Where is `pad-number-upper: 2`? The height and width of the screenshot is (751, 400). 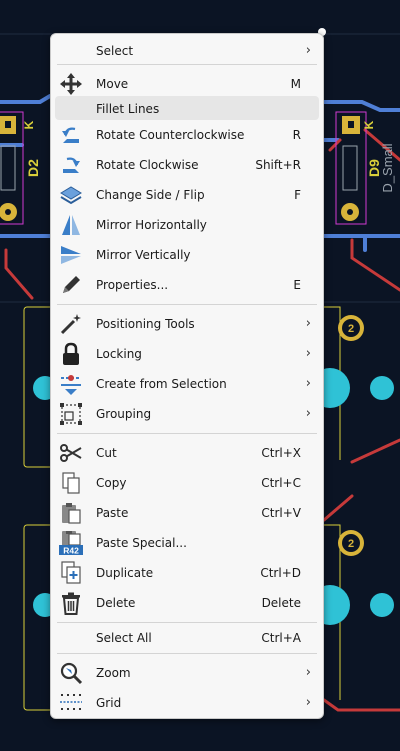
pad-number-upper: 2 is located at coordinates (351, 329).